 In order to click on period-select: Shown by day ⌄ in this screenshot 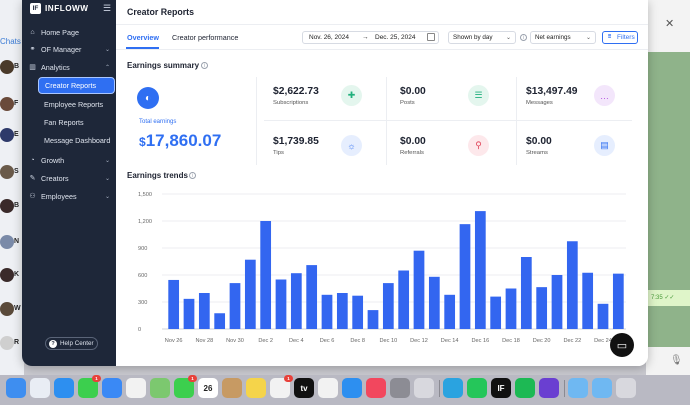, I will do `click(482, 37)`.